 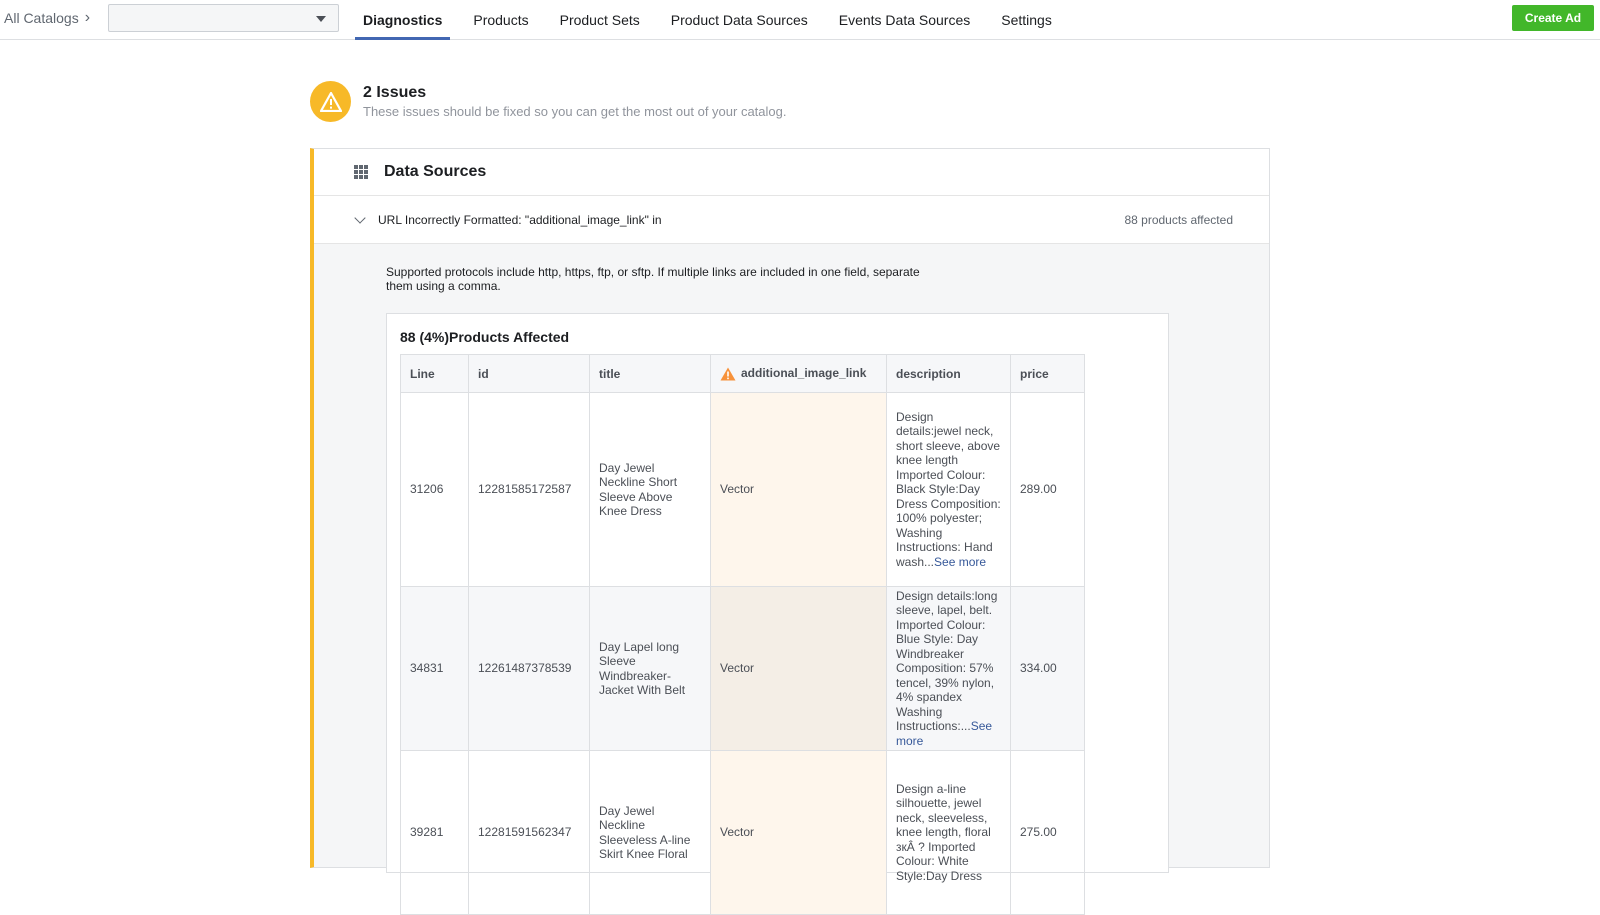 What do you see at coordinates (1047, 668) in the screenshot?
I see `cell-price: 334.00` at bounding box center [1047, 668].